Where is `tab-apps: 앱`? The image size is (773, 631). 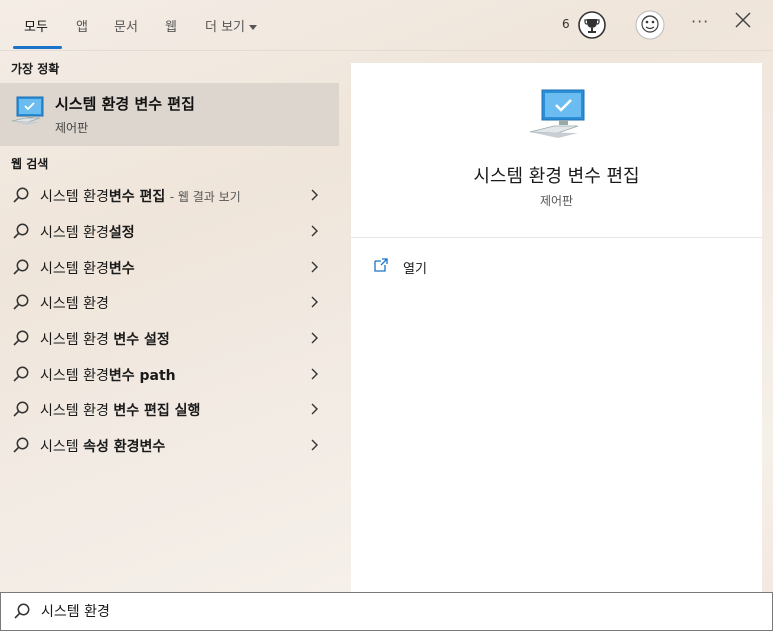 tab-apps: 앱 is located at coordinates (82, 25).